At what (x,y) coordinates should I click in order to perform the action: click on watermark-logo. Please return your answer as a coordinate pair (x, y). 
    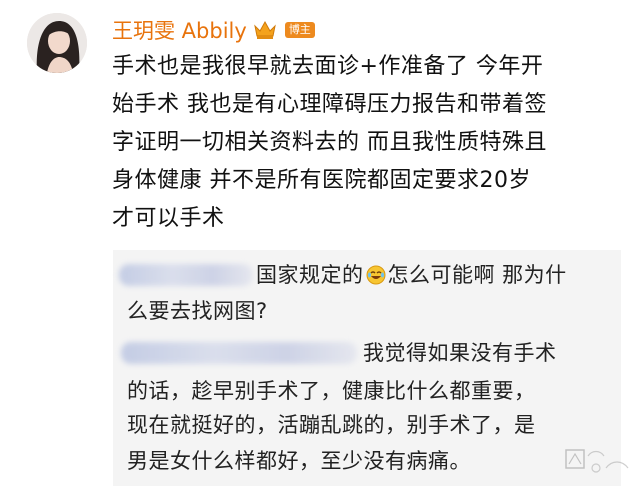
    Looking at the image, I should click on (597, 462).